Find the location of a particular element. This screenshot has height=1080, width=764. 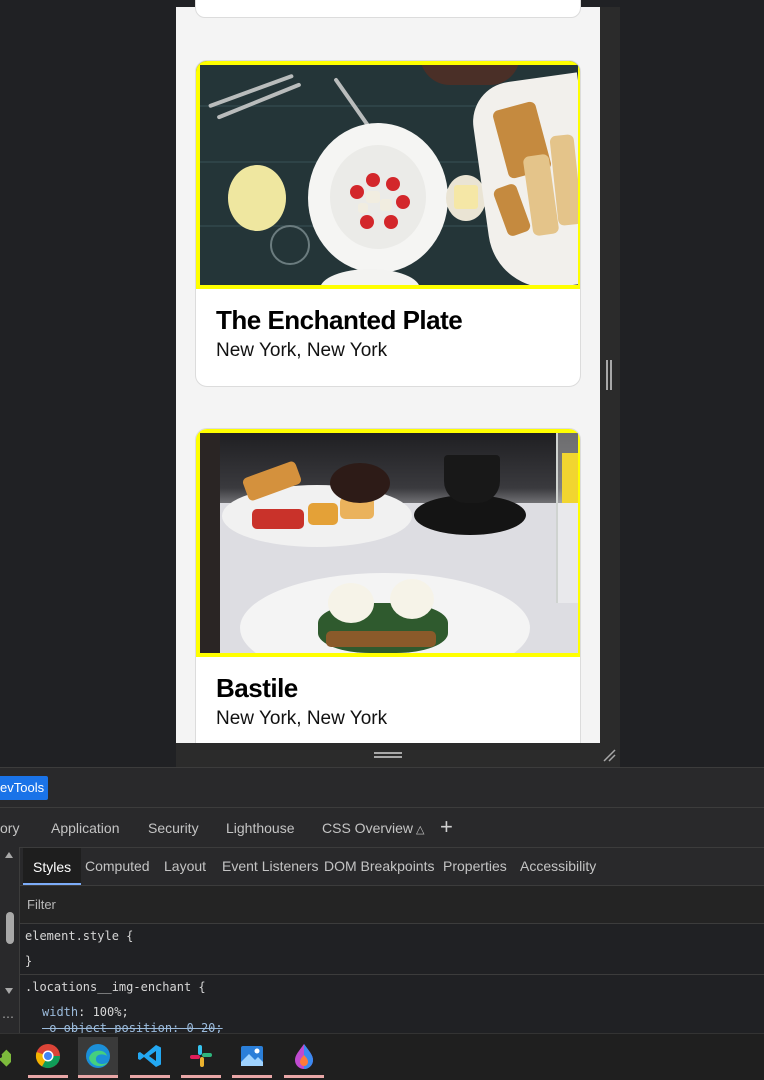

tab-event-listeners: Event Listeners is located at coordinates (270, 866).